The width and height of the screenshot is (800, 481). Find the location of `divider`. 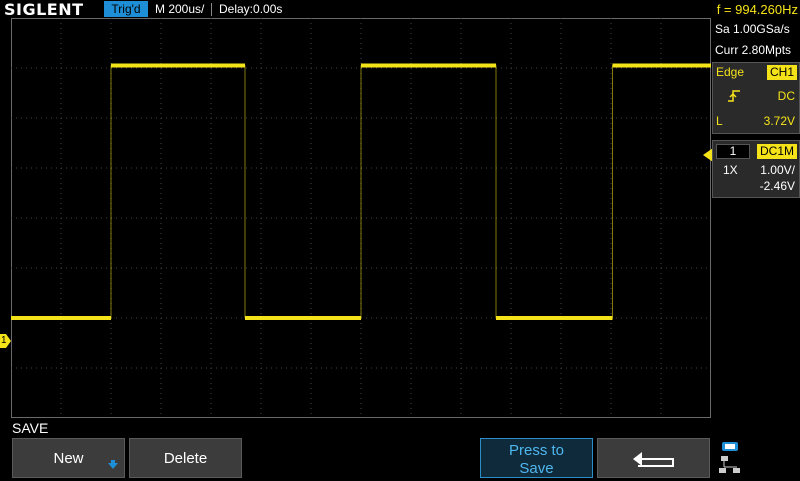

divider is located at coordinates (211, 9).